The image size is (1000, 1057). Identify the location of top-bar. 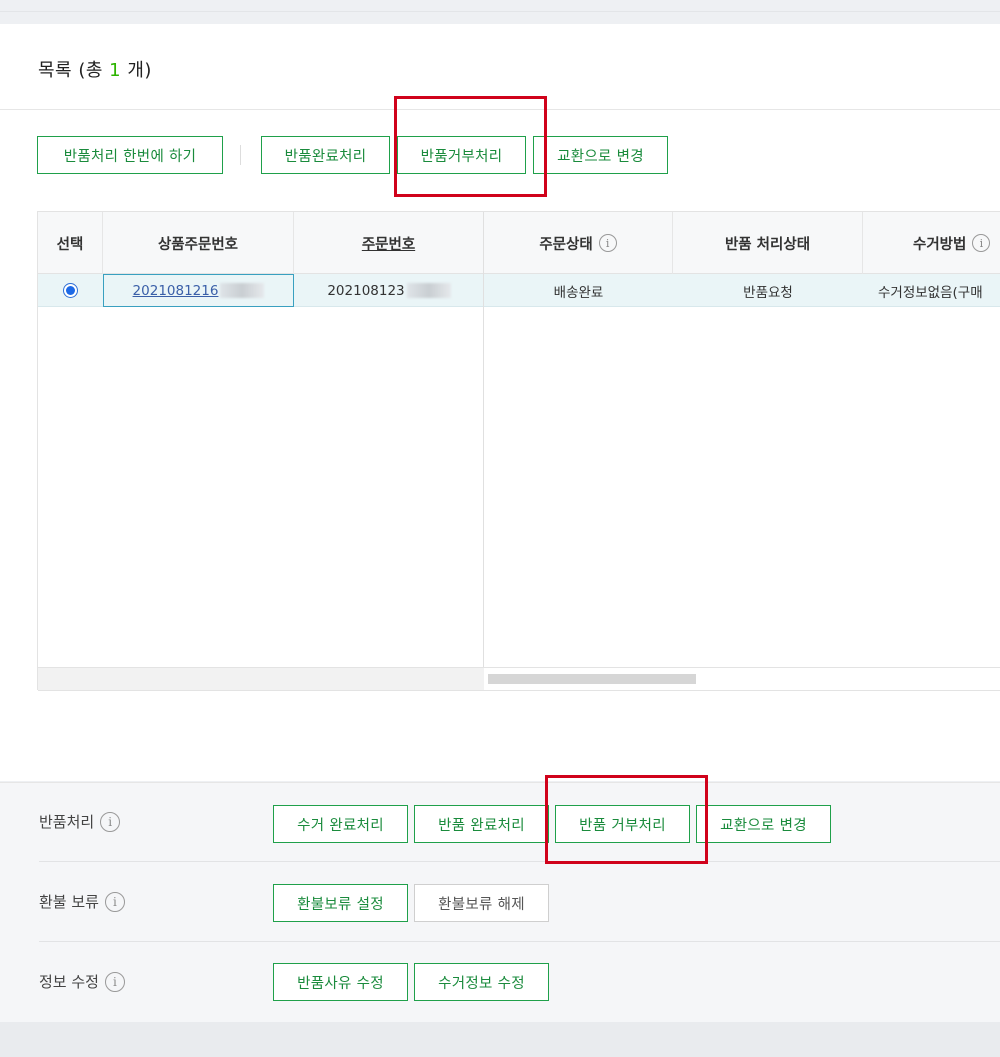
(500, 6).